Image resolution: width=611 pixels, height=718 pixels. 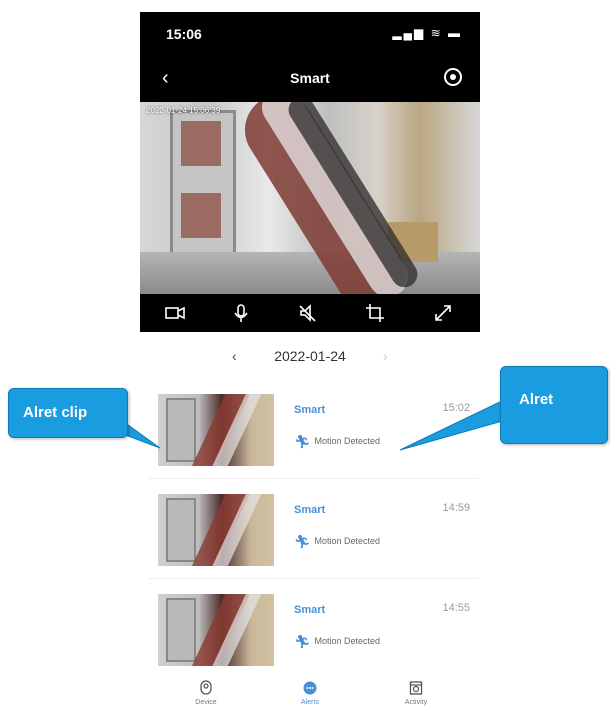 I want to click on callout-clip-text: Alret clip, so click(x=55, y=412).